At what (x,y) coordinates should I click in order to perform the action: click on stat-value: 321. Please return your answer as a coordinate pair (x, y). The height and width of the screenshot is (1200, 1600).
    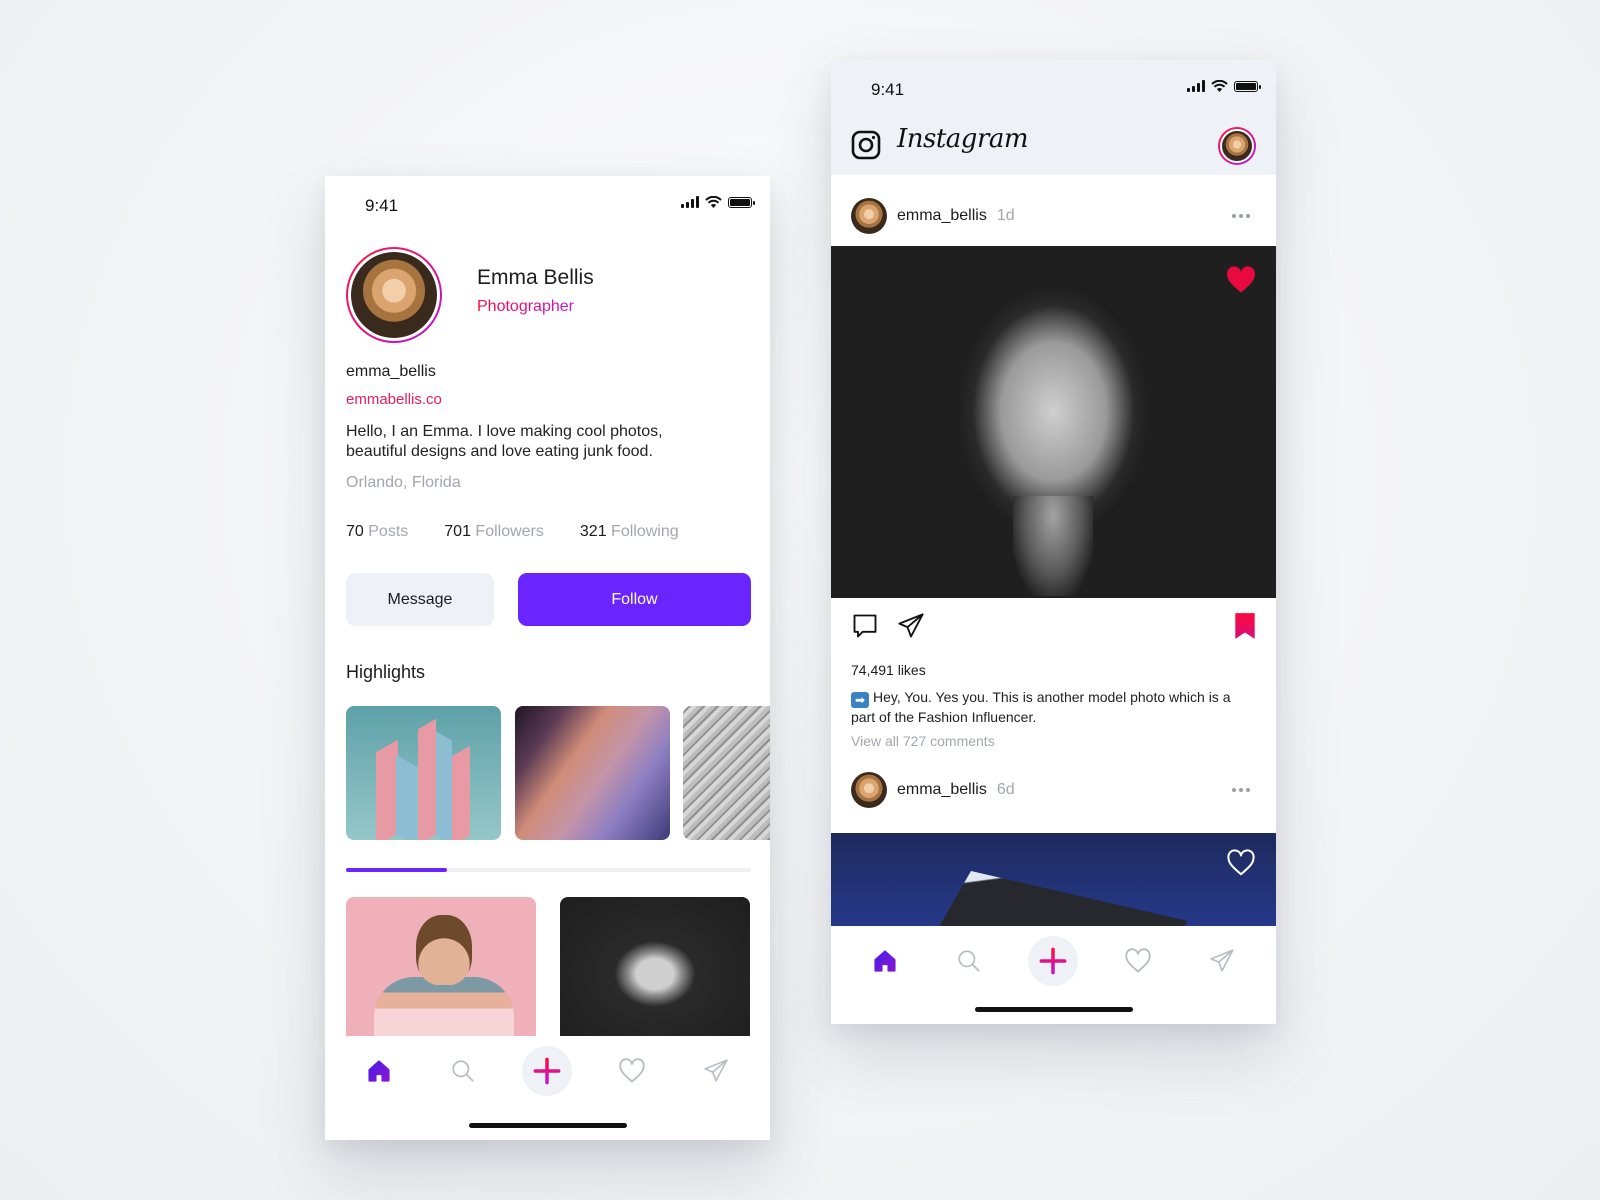
    Looking at the image, I should click on (593, 531).